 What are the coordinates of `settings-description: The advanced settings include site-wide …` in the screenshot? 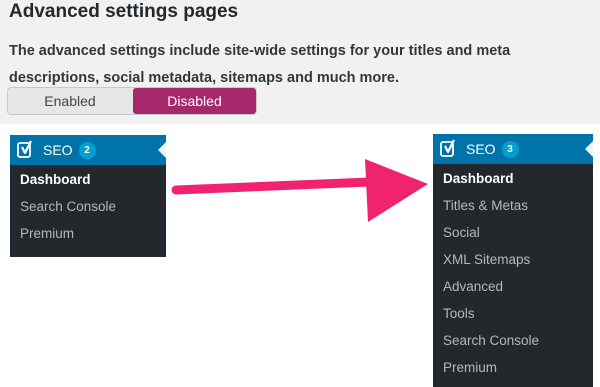 It's located at (260, 64).